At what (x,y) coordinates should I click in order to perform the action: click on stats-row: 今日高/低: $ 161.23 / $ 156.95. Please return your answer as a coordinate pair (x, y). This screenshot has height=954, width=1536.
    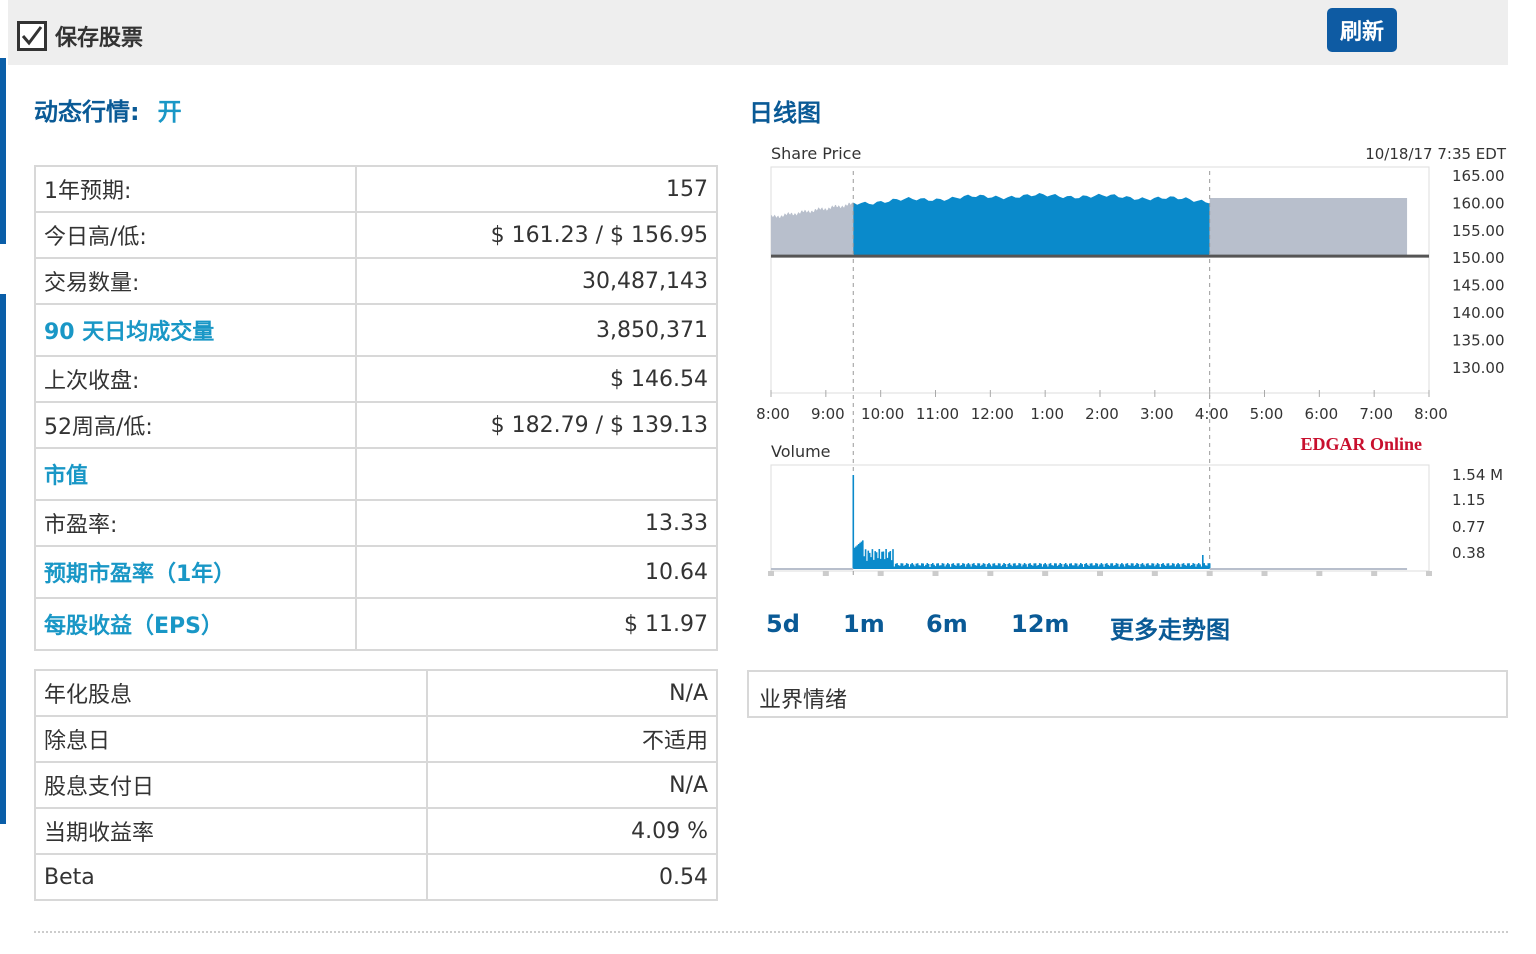
    Looking at the image, I should click on (375, 235).